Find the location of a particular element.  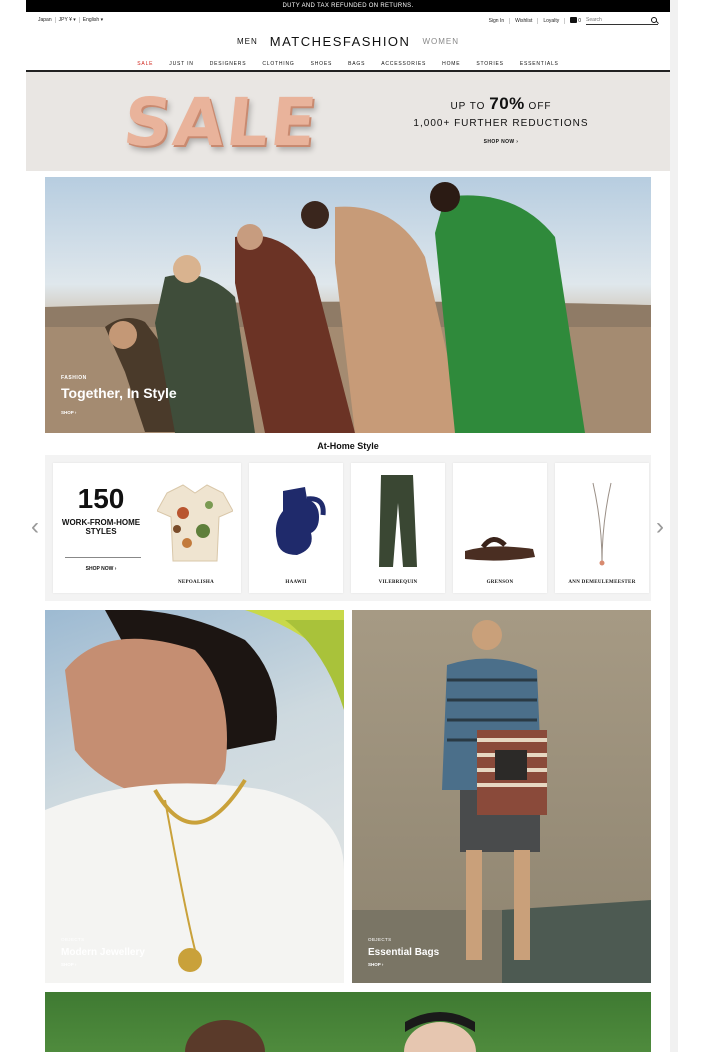

site-logo: MATCHESFASHION is located at coordinates (340, 41).